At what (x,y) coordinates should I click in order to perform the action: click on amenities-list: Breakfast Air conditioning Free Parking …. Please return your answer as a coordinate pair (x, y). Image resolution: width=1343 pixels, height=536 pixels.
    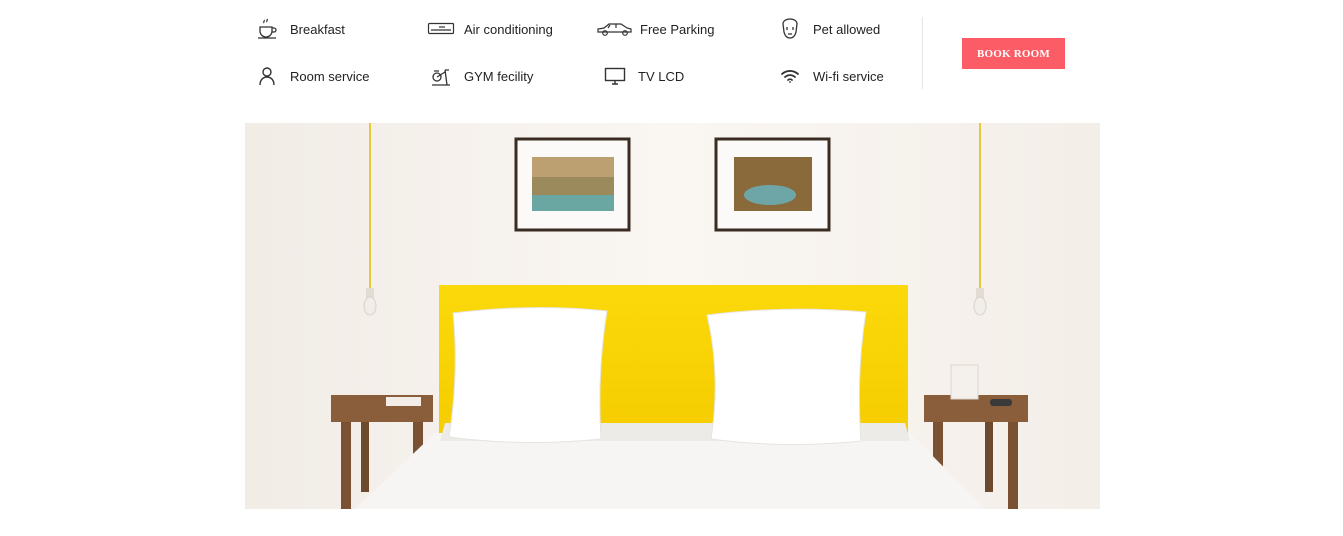
    Looking at the image, I should click on (585, 50).